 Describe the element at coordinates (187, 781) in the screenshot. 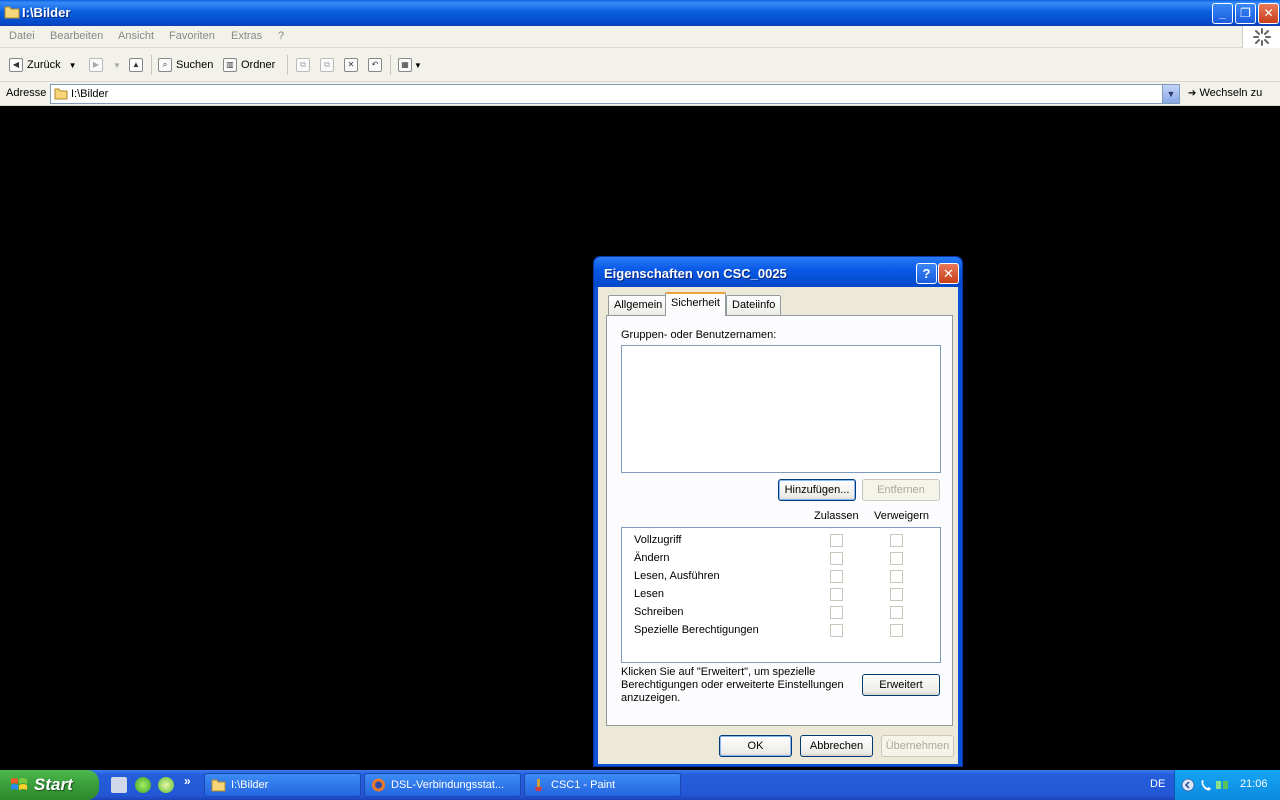

I see `quicklaunch-more-icon: »` at that location.